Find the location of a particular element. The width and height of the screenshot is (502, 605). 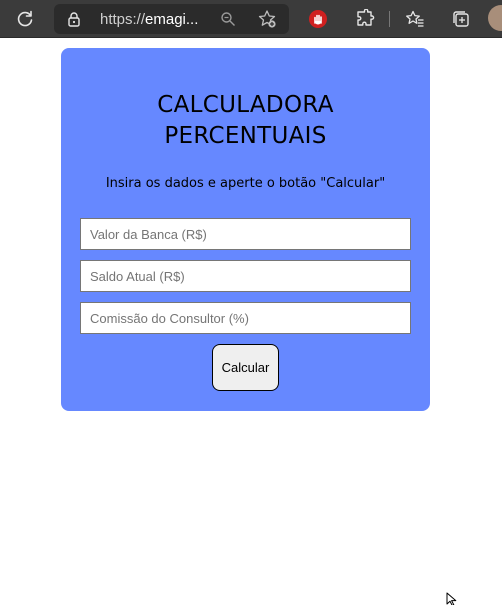

favorites-icon is located at coordinates (415, 19).